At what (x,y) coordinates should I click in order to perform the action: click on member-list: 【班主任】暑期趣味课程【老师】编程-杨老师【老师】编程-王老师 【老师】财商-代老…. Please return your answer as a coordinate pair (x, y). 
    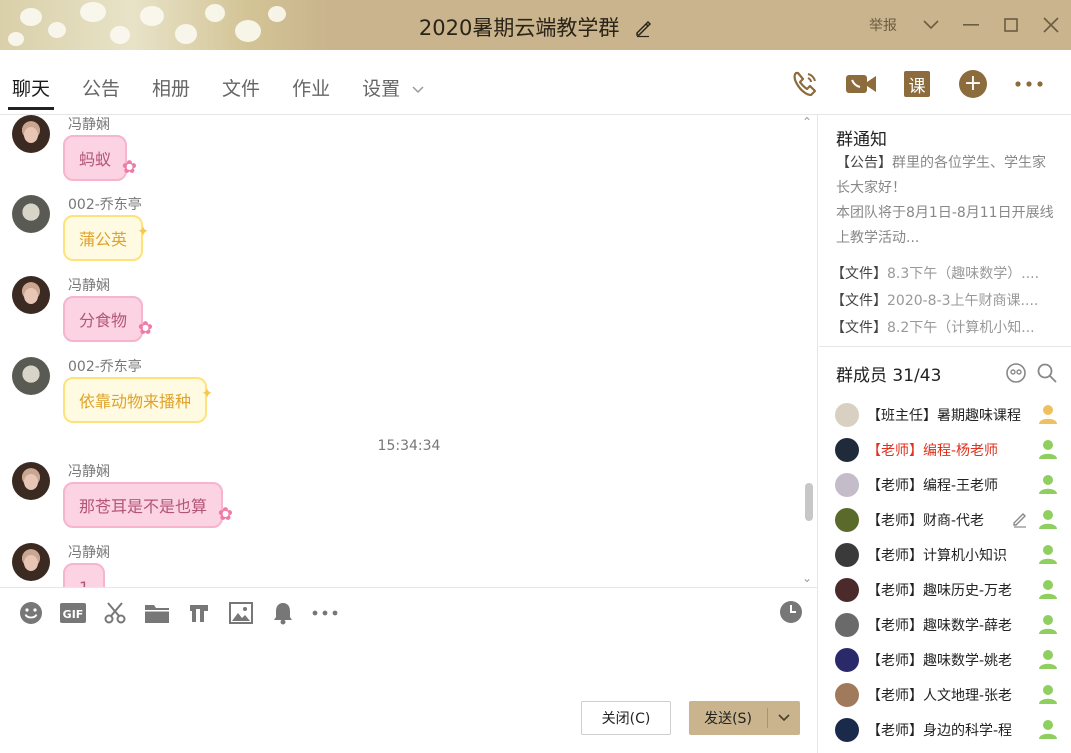
    Looking at the image, I should click on (946, 572).